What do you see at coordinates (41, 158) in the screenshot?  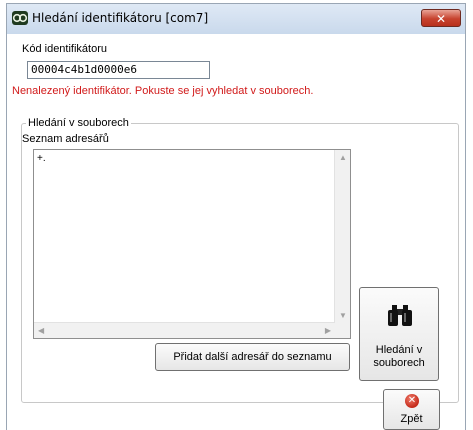 I see `list-item: +.` at bounding box center [41, 158].